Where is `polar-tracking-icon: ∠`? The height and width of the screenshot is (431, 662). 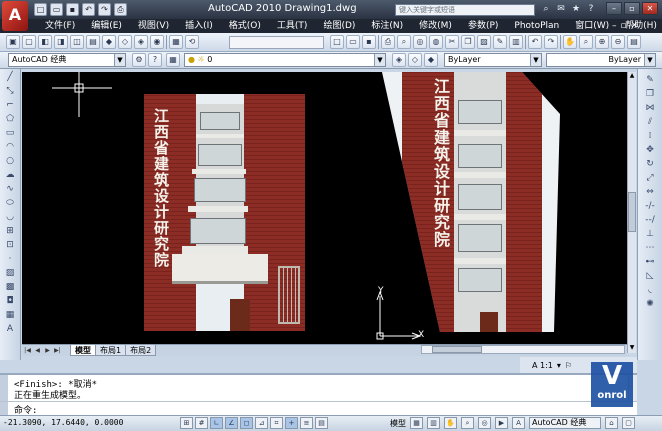
polar-tracking-icon: ∠ is located at coordinates (231, 423).